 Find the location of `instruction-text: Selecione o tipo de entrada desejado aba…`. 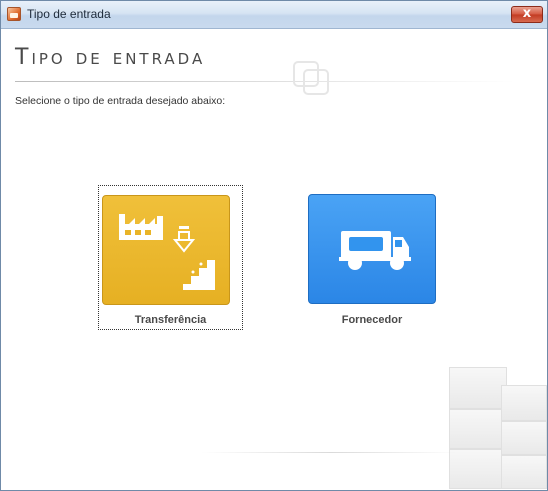

instruction-text: Selecione o tipo de entrada desejado aba… is located at coordinates (120, 101).